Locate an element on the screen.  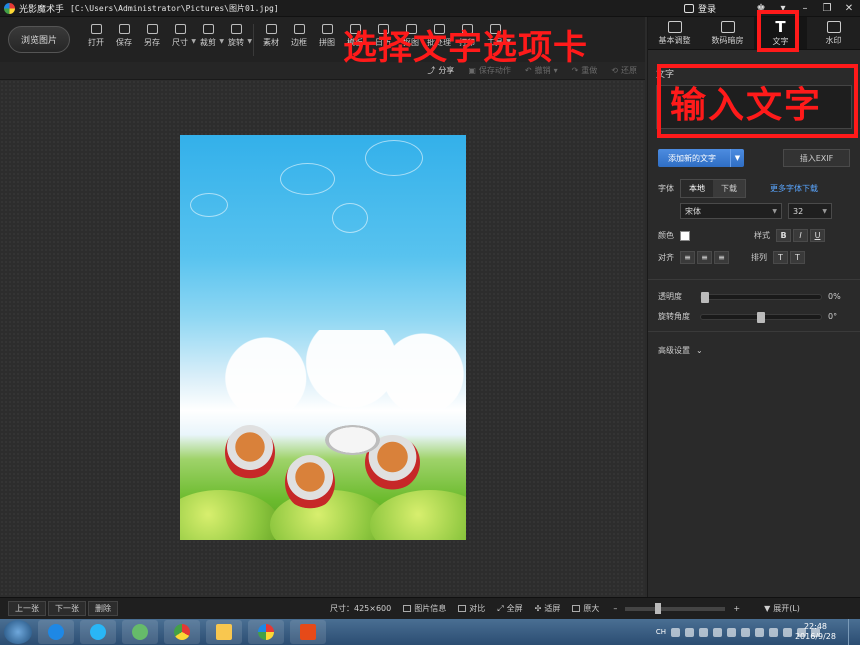
delete-button: 删除 is located at coordinates (103, 608).